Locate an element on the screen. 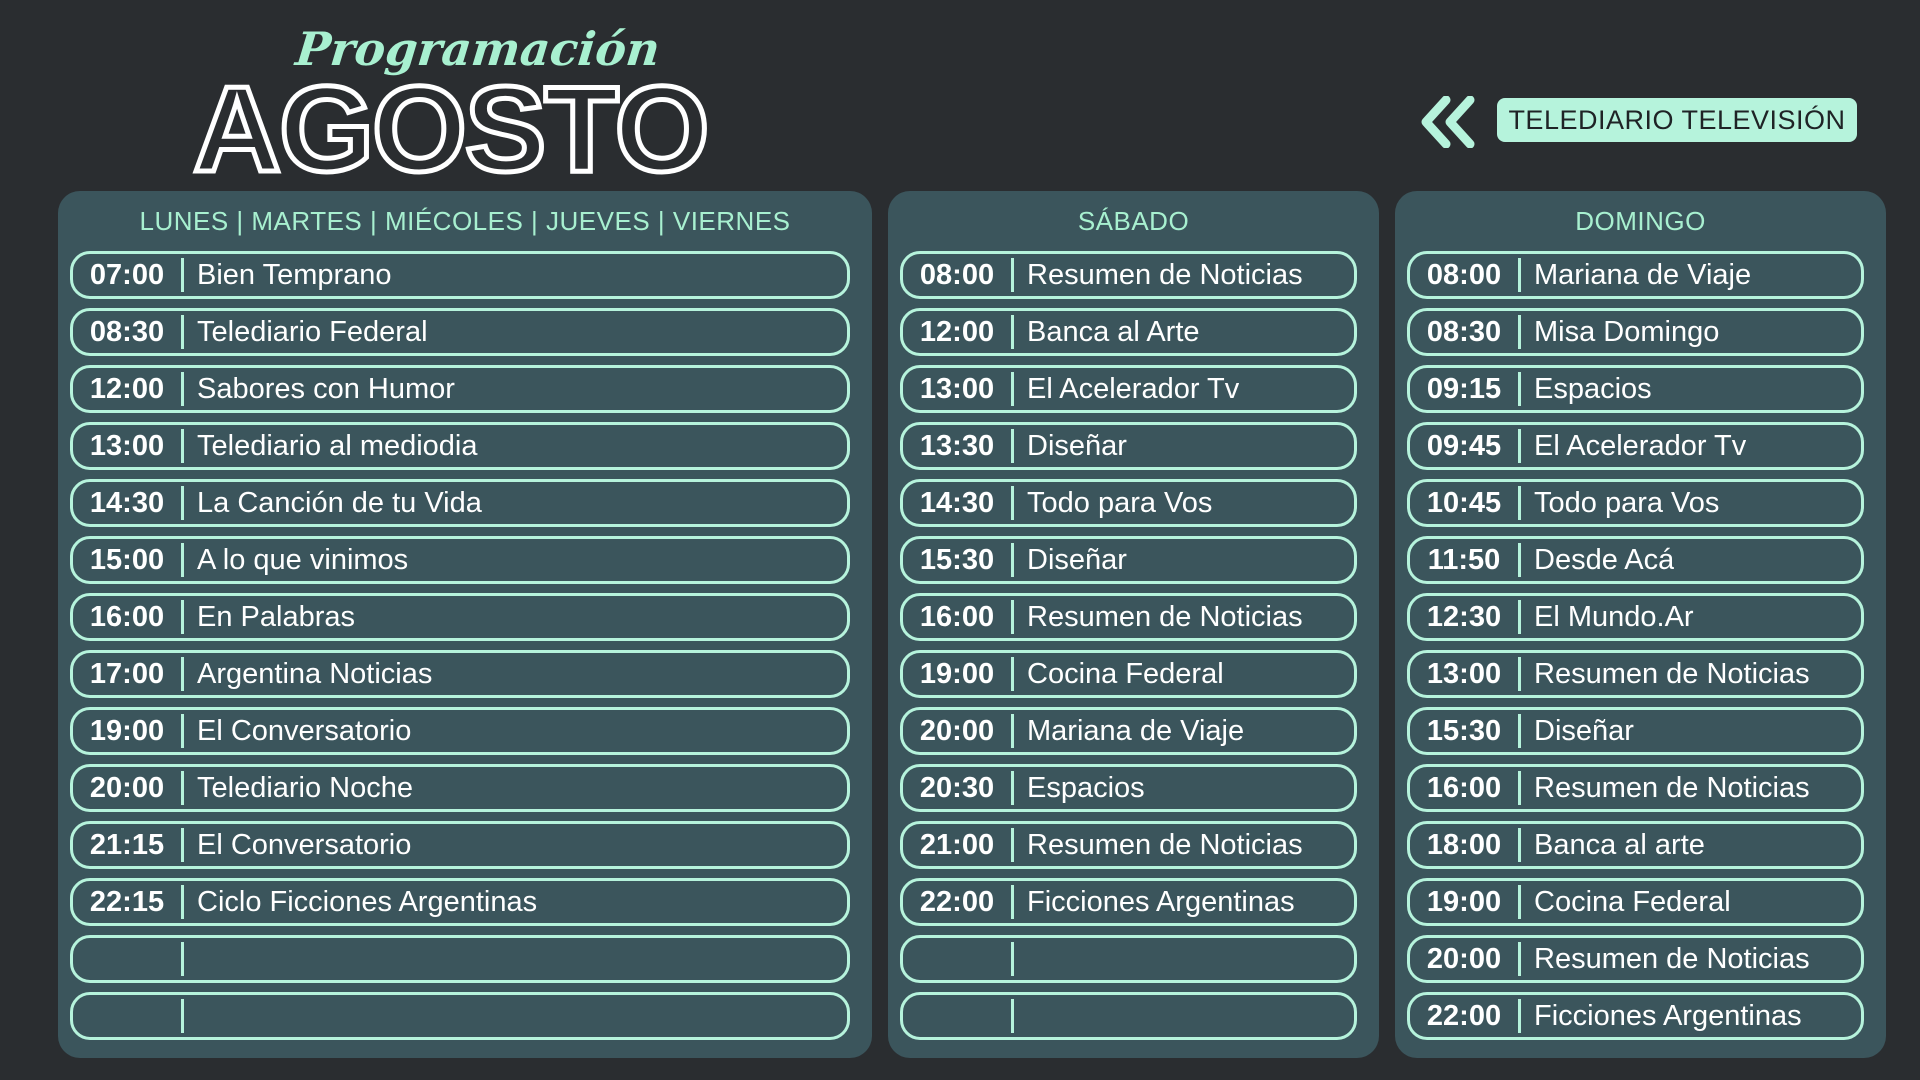 The height and width of the screenshot is (1080, 1920). schedule-time: 09:15 is located at coordinates (1464, 388).